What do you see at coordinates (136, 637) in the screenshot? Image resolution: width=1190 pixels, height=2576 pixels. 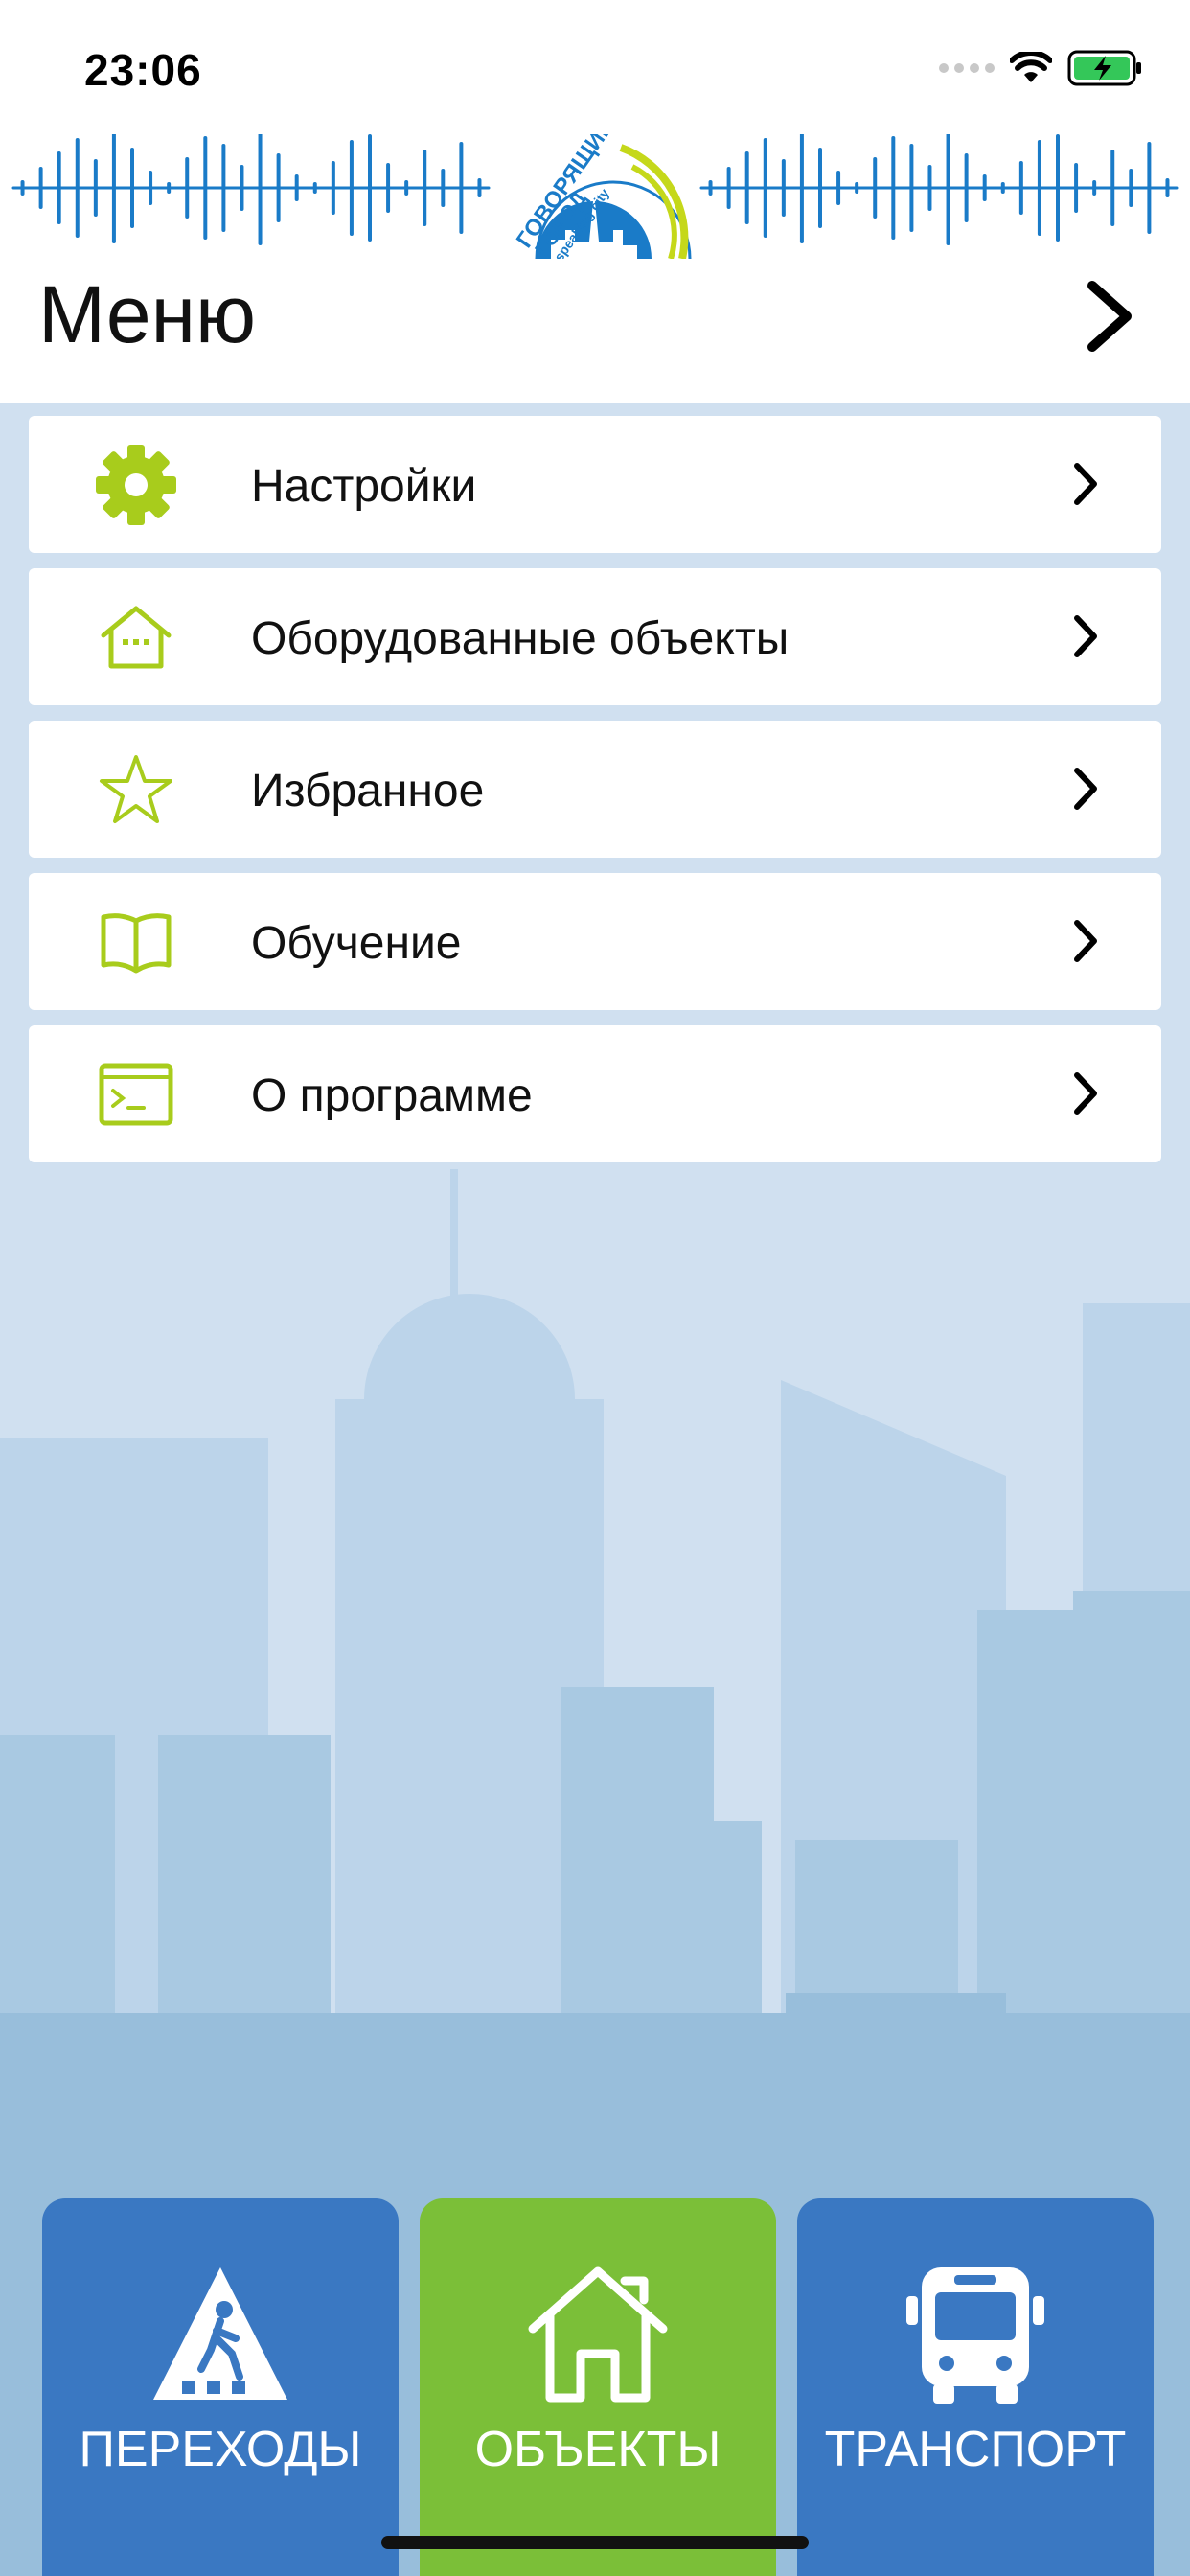 I see `house-icon` at bounding box center [136, 637].